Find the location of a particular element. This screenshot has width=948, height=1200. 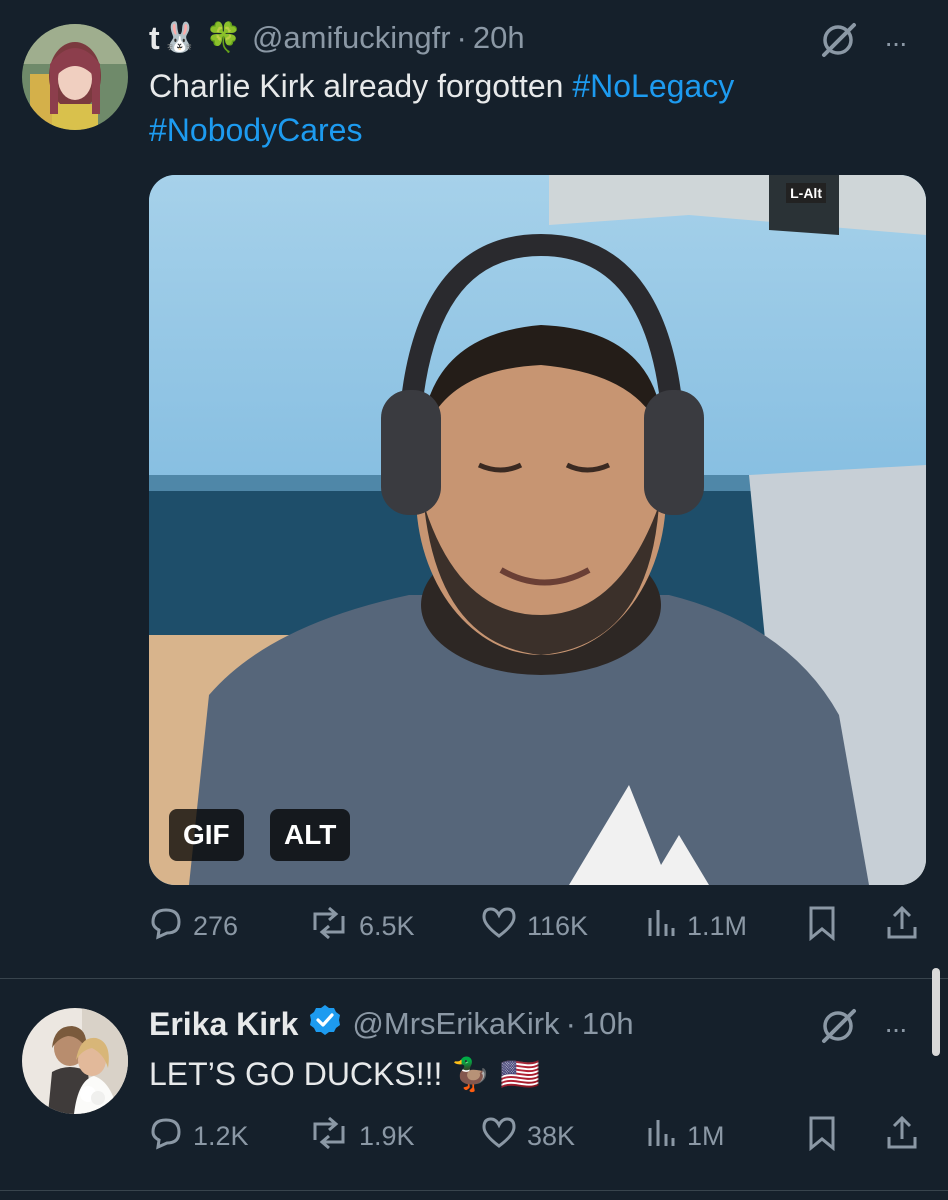

display-name: t is located at coordinates (154, 38).